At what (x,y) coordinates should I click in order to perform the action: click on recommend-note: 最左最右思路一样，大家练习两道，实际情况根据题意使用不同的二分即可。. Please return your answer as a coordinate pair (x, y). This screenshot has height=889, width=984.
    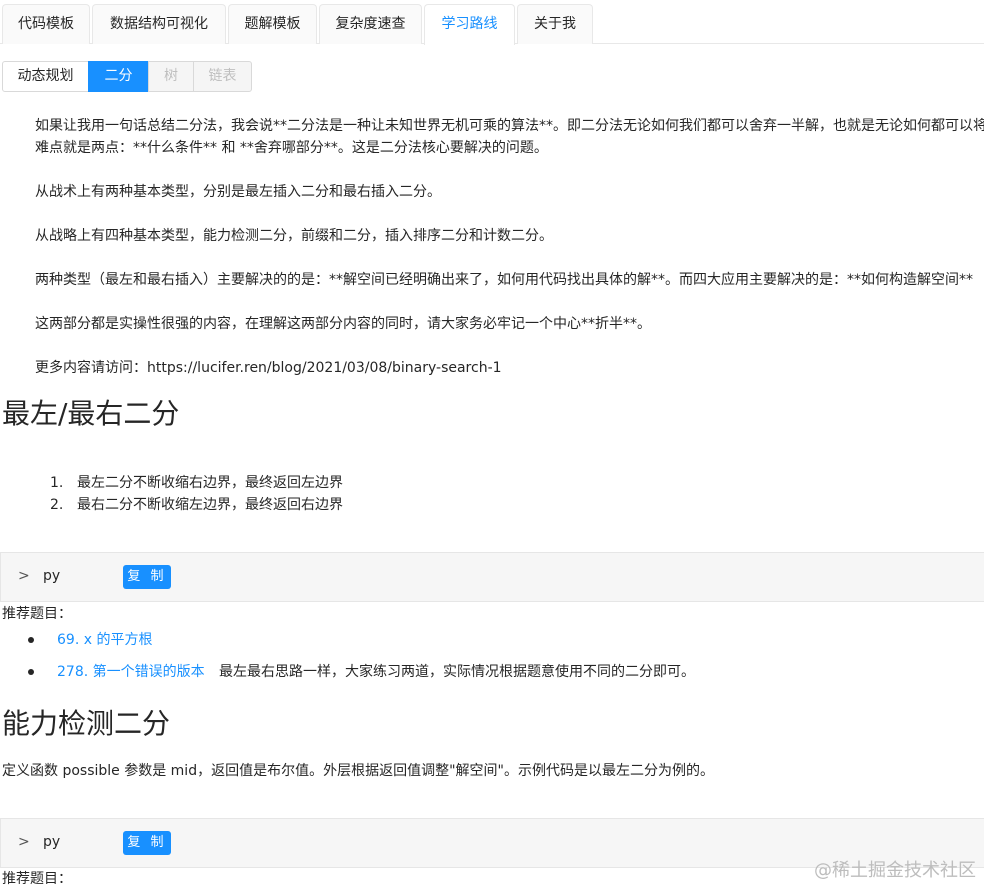
    Looking at the image, I should click on (457, 672).